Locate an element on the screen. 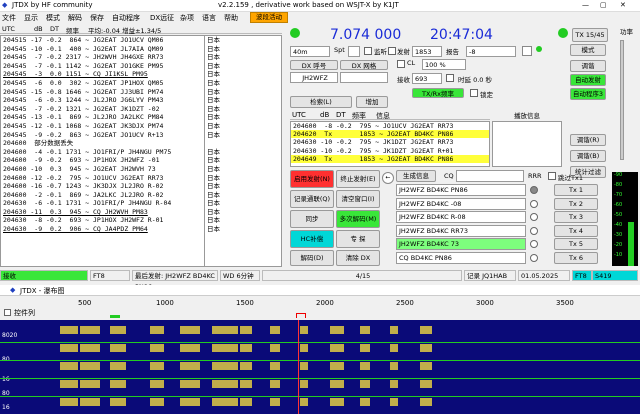 Image resolution: width=640 pixels, height=414 pixels. hold-checkbox is located at coordinates (527, 51).